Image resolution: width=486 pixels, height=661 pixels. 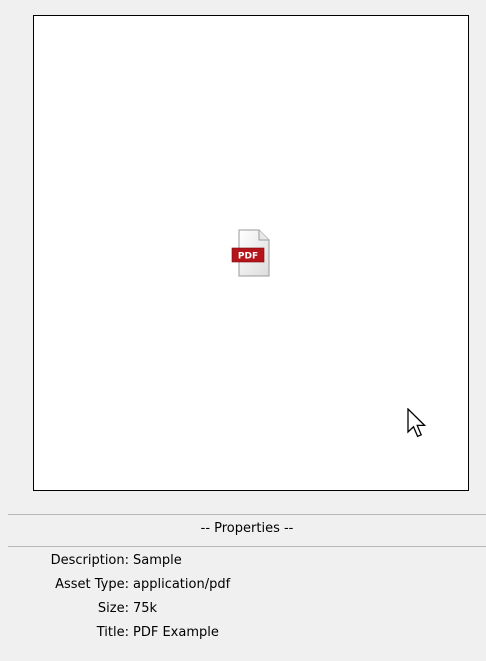 I want to click on property-value: Sample, so click(x=157, y=560).